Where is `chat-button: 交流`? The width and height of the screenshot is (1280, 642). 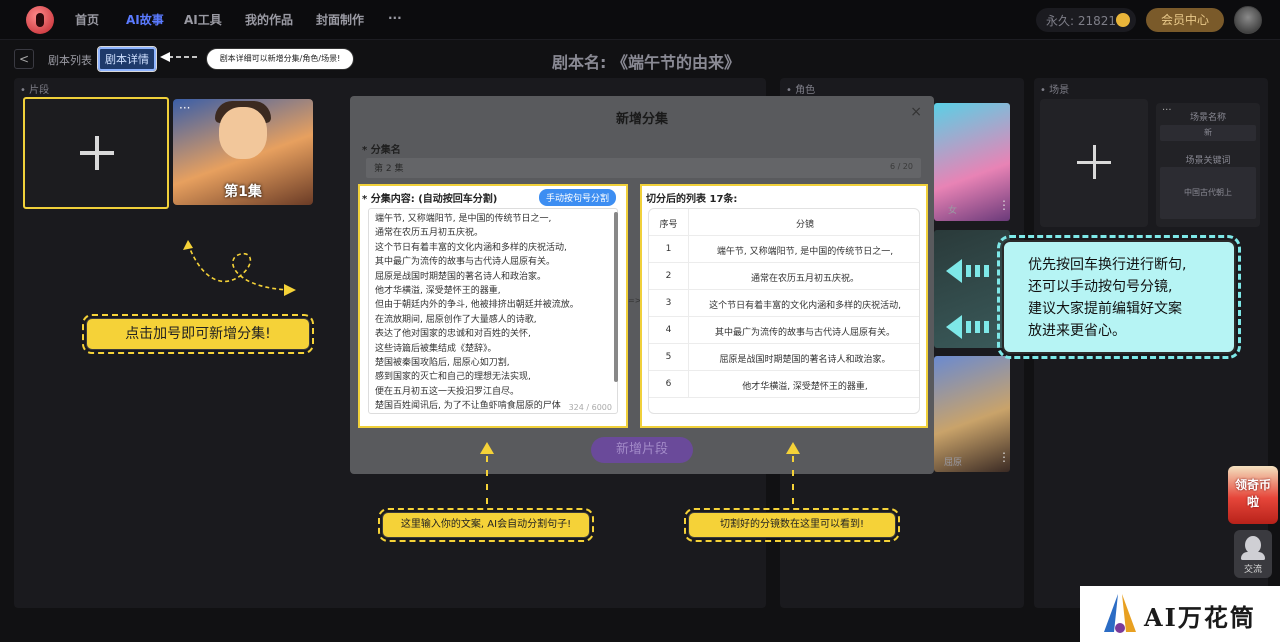 chat-button: 交流 is located at coordinates (1253, 554).